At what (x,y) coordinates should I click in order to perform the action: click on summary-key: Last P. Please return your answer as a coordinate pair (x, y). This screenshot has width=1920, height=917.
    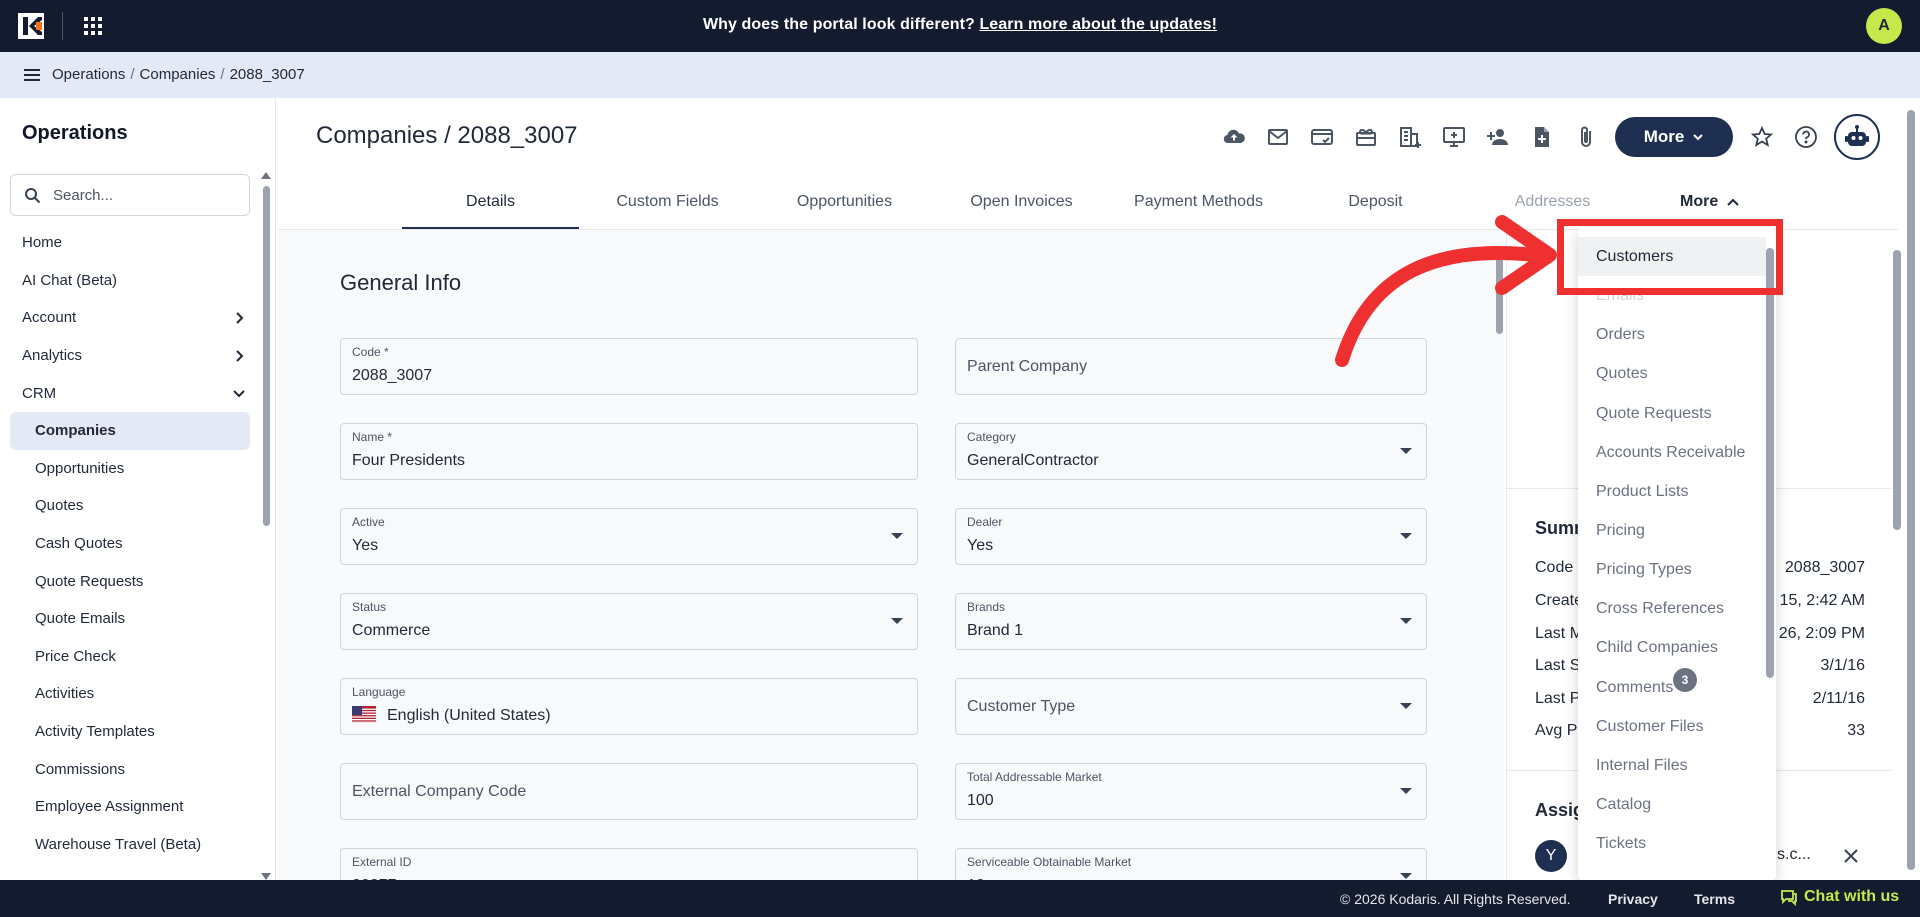
    Looking at the image, I should click on (1558, 698).